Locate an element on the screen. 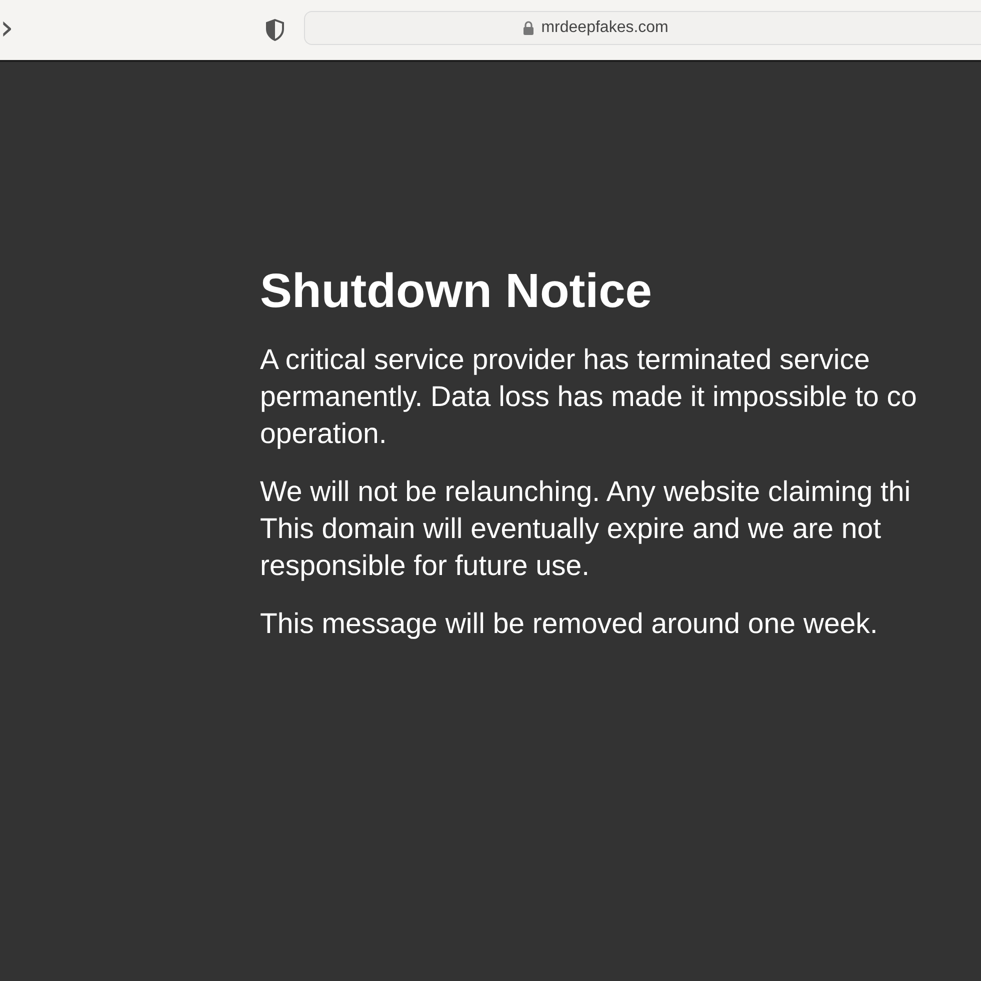 Image resolution: width=981 pixels, height=981 pixels. address-field: mrdeepfakes.com is located at coordinates (642, 28).